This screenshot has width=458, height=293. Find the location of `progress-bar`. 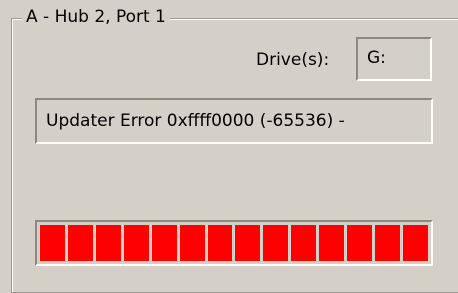

progress-bar is located at coordinates (234, 243).